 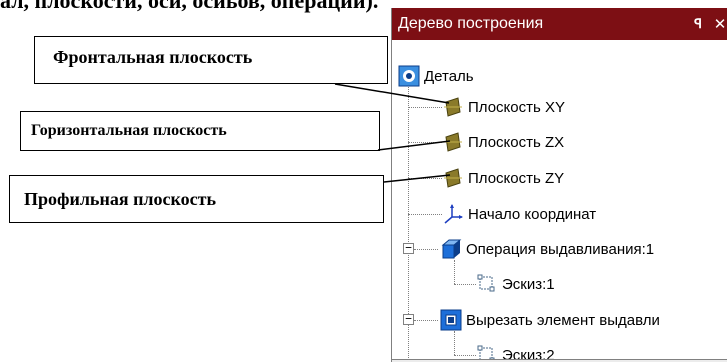 What do you see at coordinates (516, 142) in the screenshot?
I see `tree-item-label: Плоскость ZX` at bounding box center [516, 142].